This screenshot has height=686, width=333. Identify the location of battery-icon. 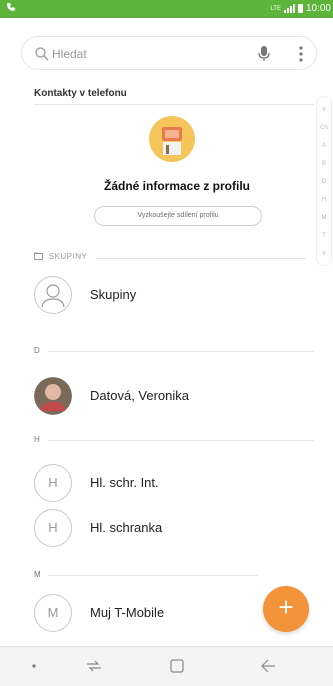
(300, 8).